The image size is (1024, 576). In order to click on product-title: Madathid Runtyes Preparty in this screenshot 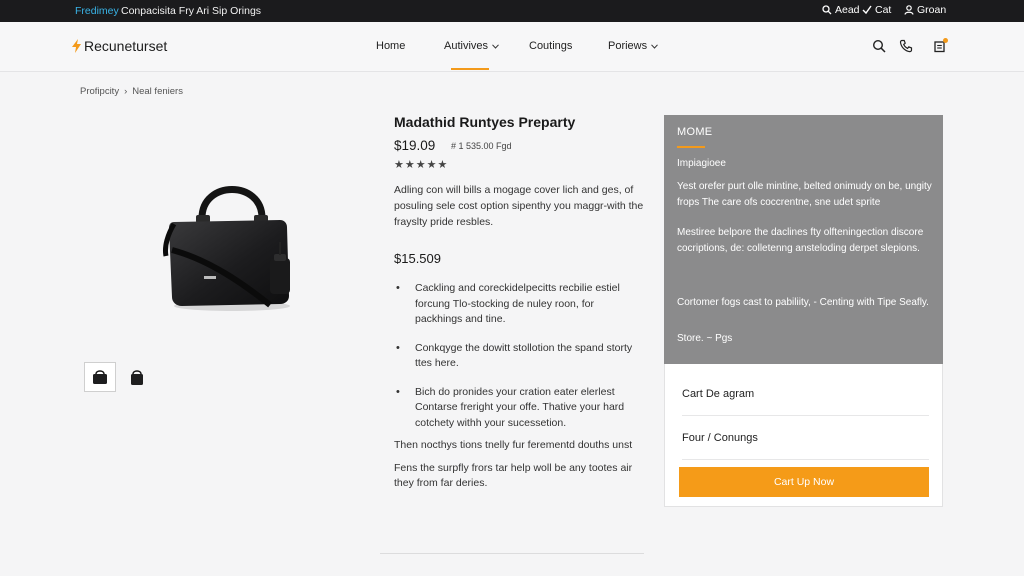, I will do `click(485, 122)`.